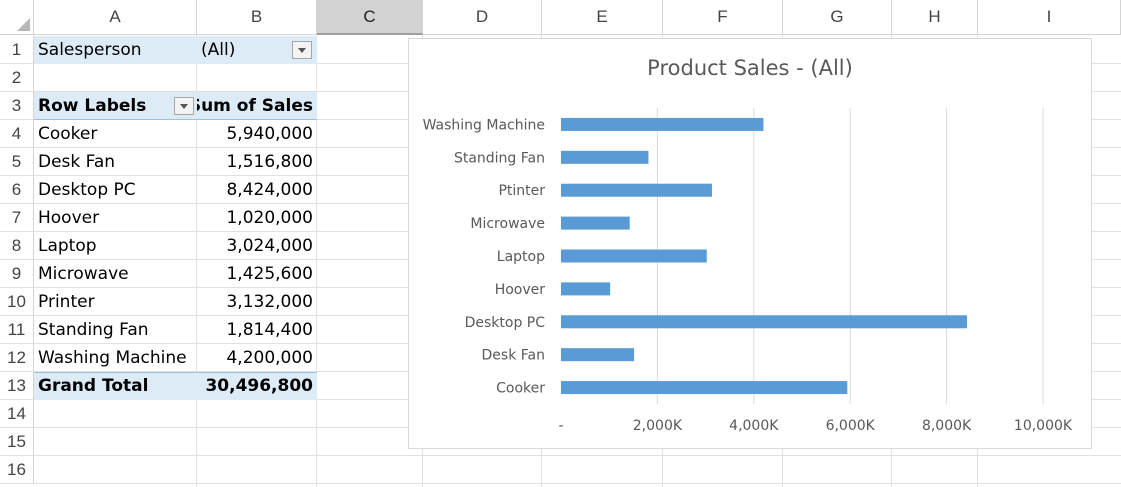  I want to click on pivot-item-label: Printer, so click(115, 302).